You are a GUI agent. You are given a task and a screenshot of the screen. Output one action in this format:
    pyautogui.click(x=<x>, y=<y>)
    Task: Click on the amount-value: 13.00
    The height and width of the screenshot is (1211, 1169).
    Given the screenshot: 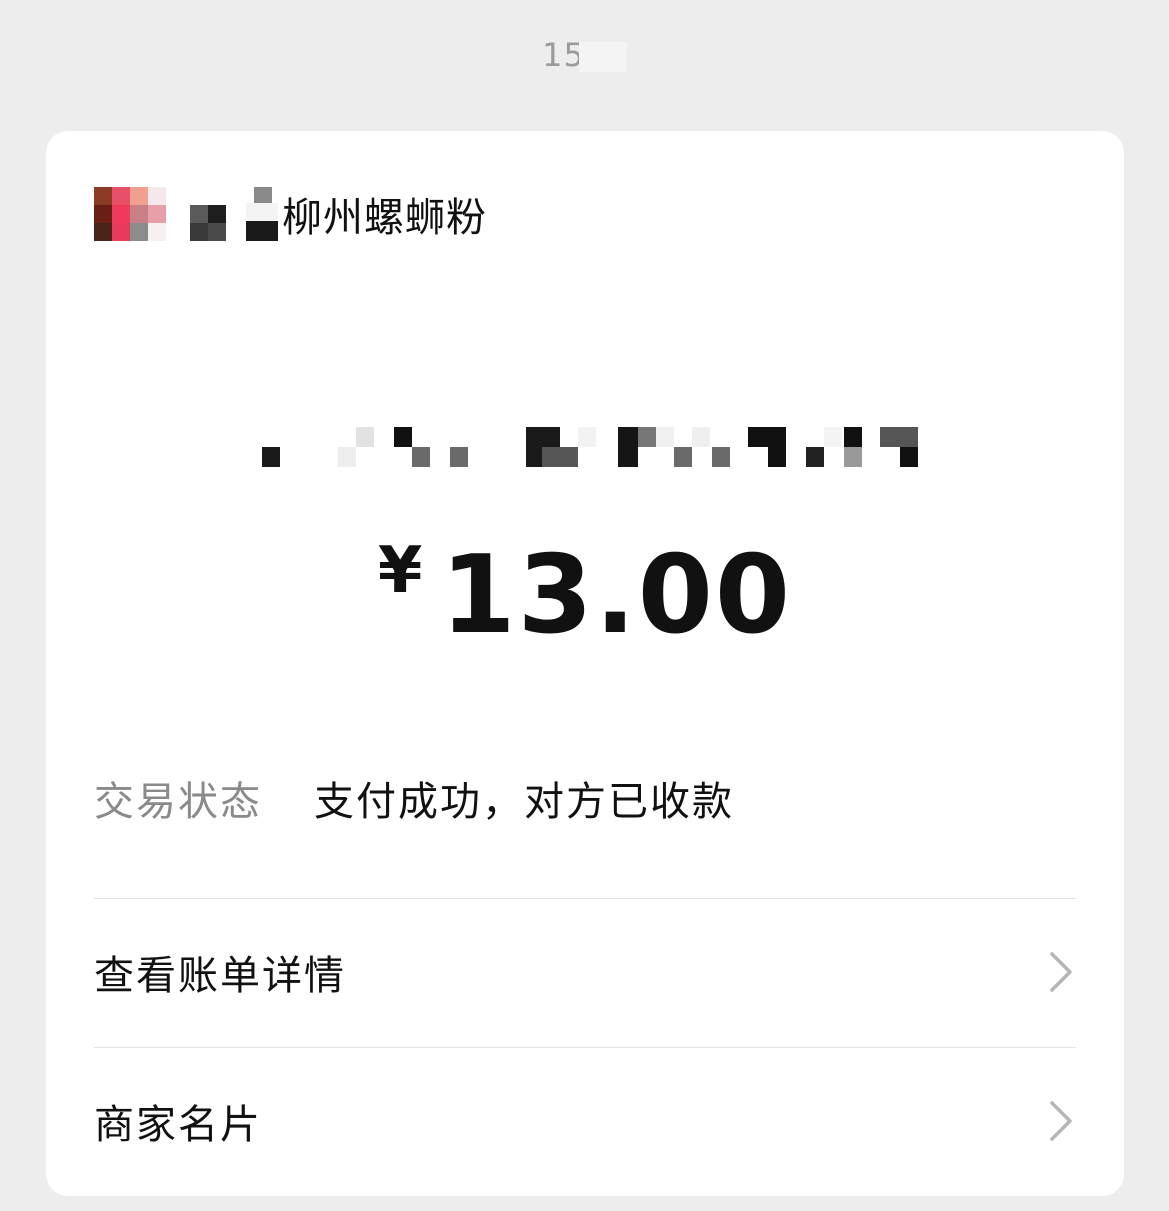 What is the action you would take?
    pyautogui.click(x=616, y=595)
    